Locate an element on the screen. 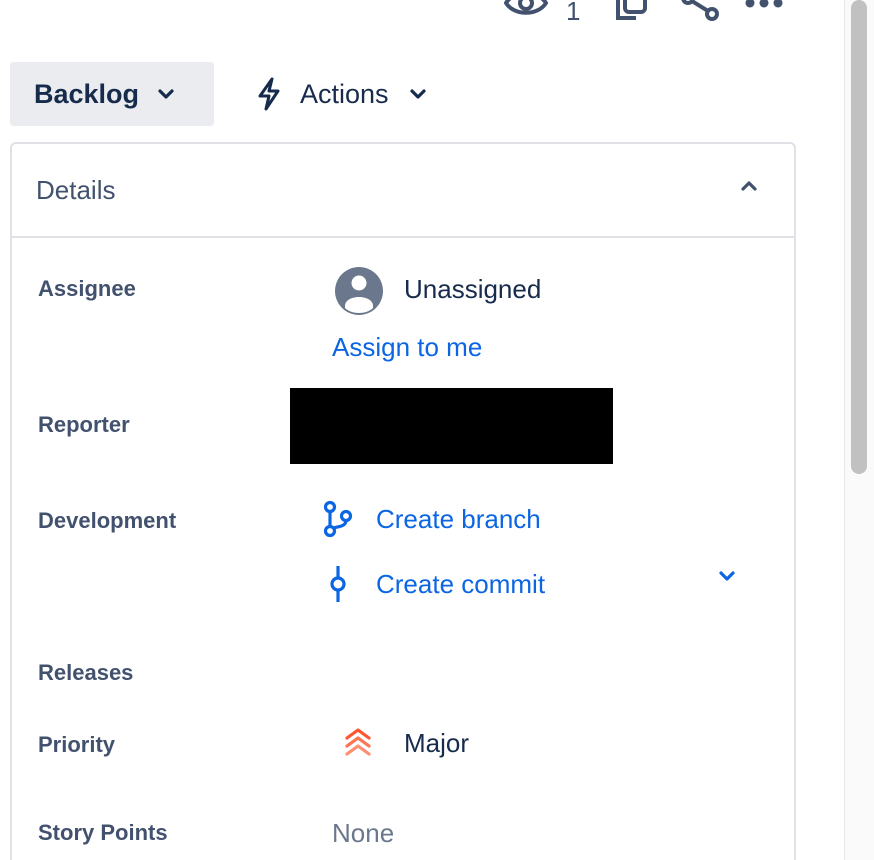 The height and width of the screenshot is (860, 874). scrollbar-thumb is located at coordinates (859, 237).